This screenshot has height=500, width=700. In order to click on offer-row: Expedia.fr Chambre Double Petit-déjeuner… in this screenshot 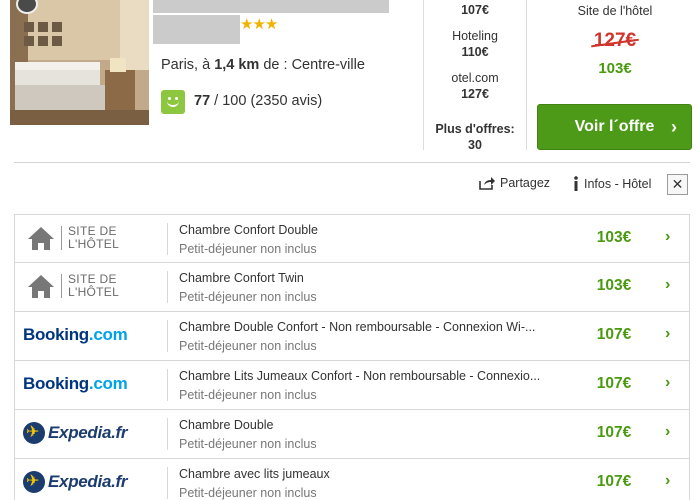, I will do `click(352, 434)`.